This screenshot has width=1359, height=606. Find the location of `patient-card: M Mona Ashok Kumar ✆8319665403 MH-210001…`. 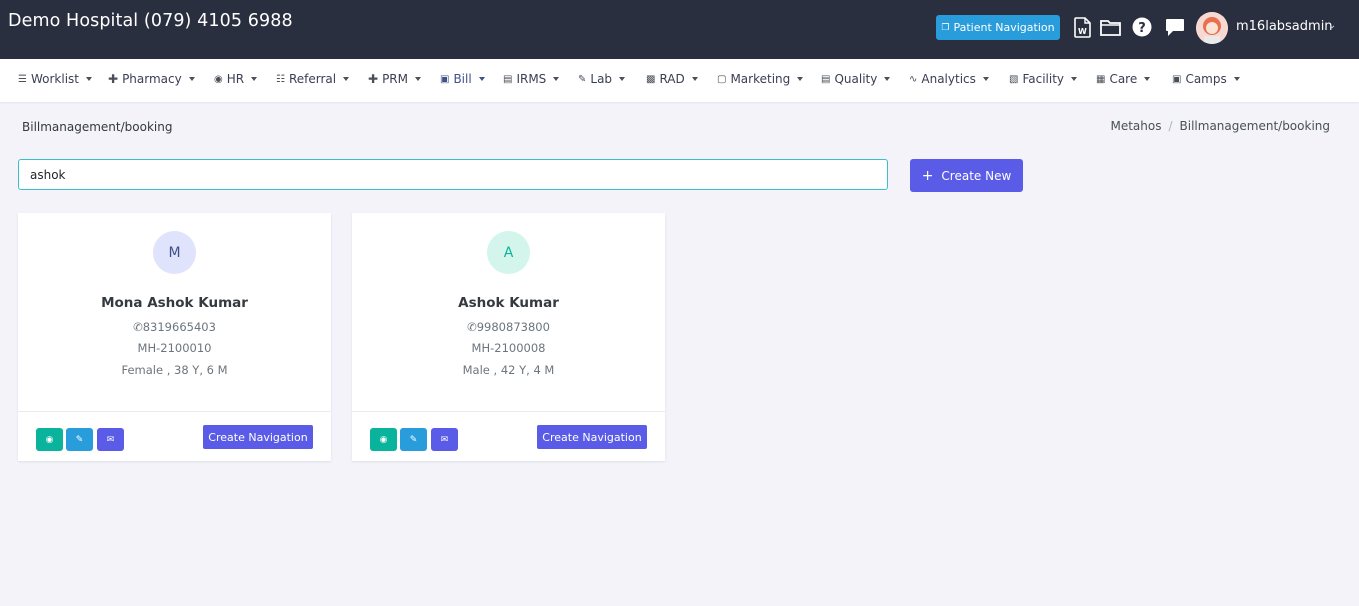

patient-card: M Mona Ashok Kumar ✆8319665403 MH-210001… is located at coordinates (174, 337).